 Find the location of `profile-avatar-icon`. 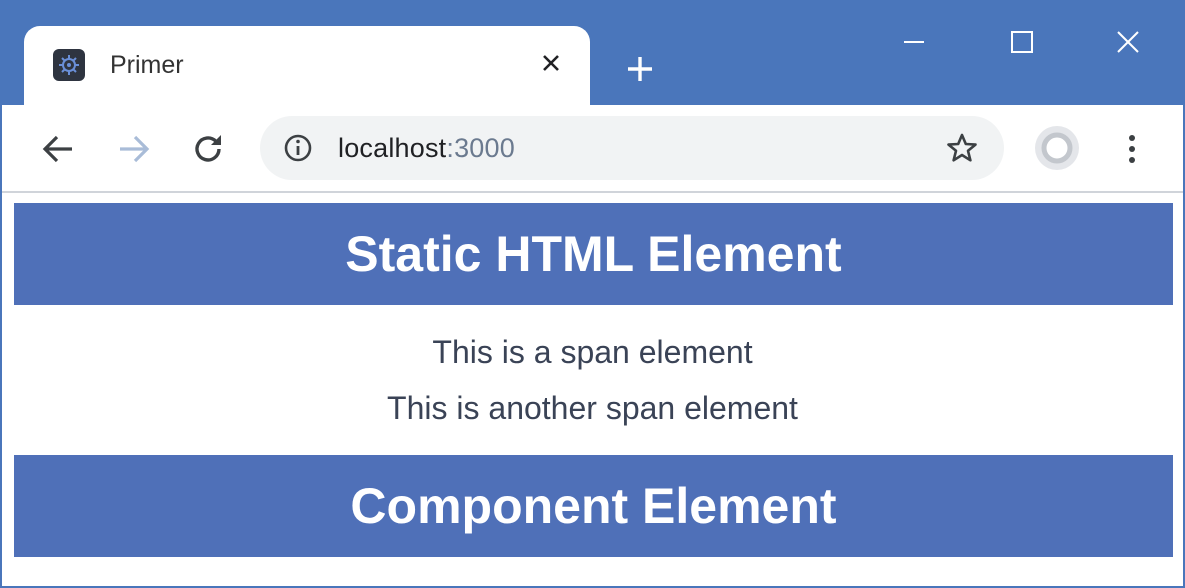

profile-avatar-icon is located at coordinates (1057, 148).